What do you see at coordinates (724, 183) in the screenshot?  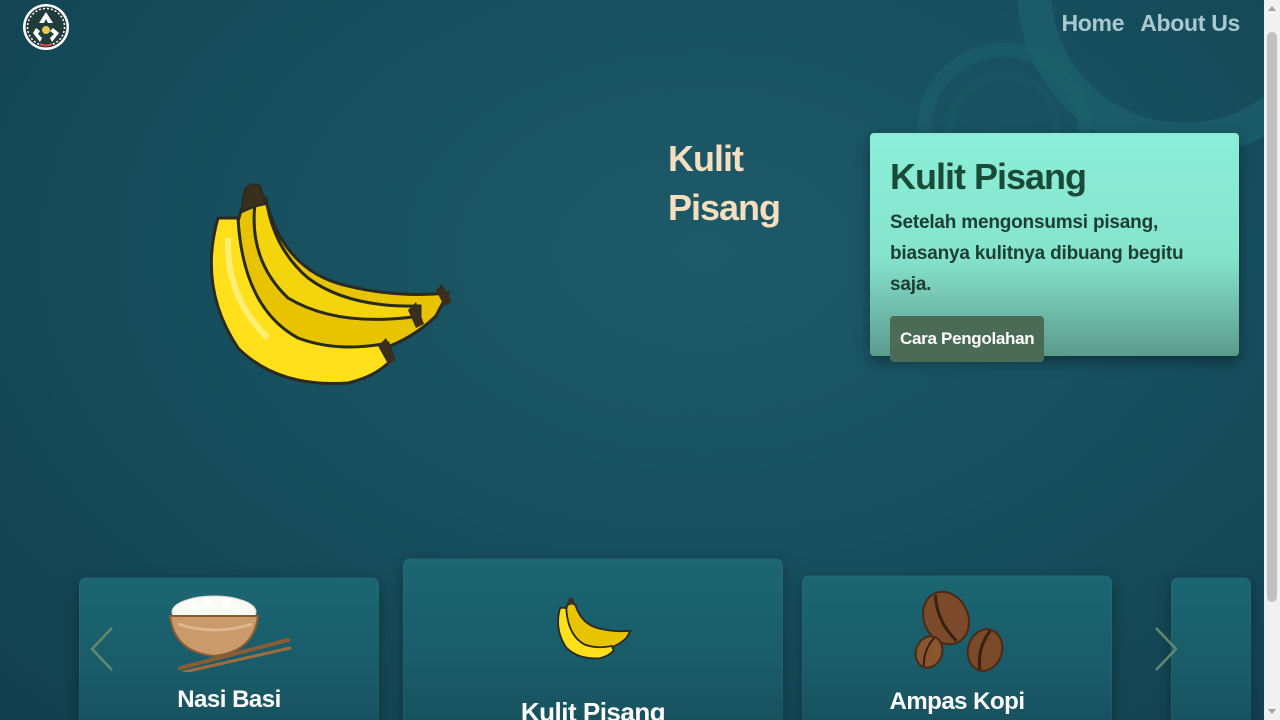 I see `hero-title: Kulit Pisang` at bounding box center [724, 183].